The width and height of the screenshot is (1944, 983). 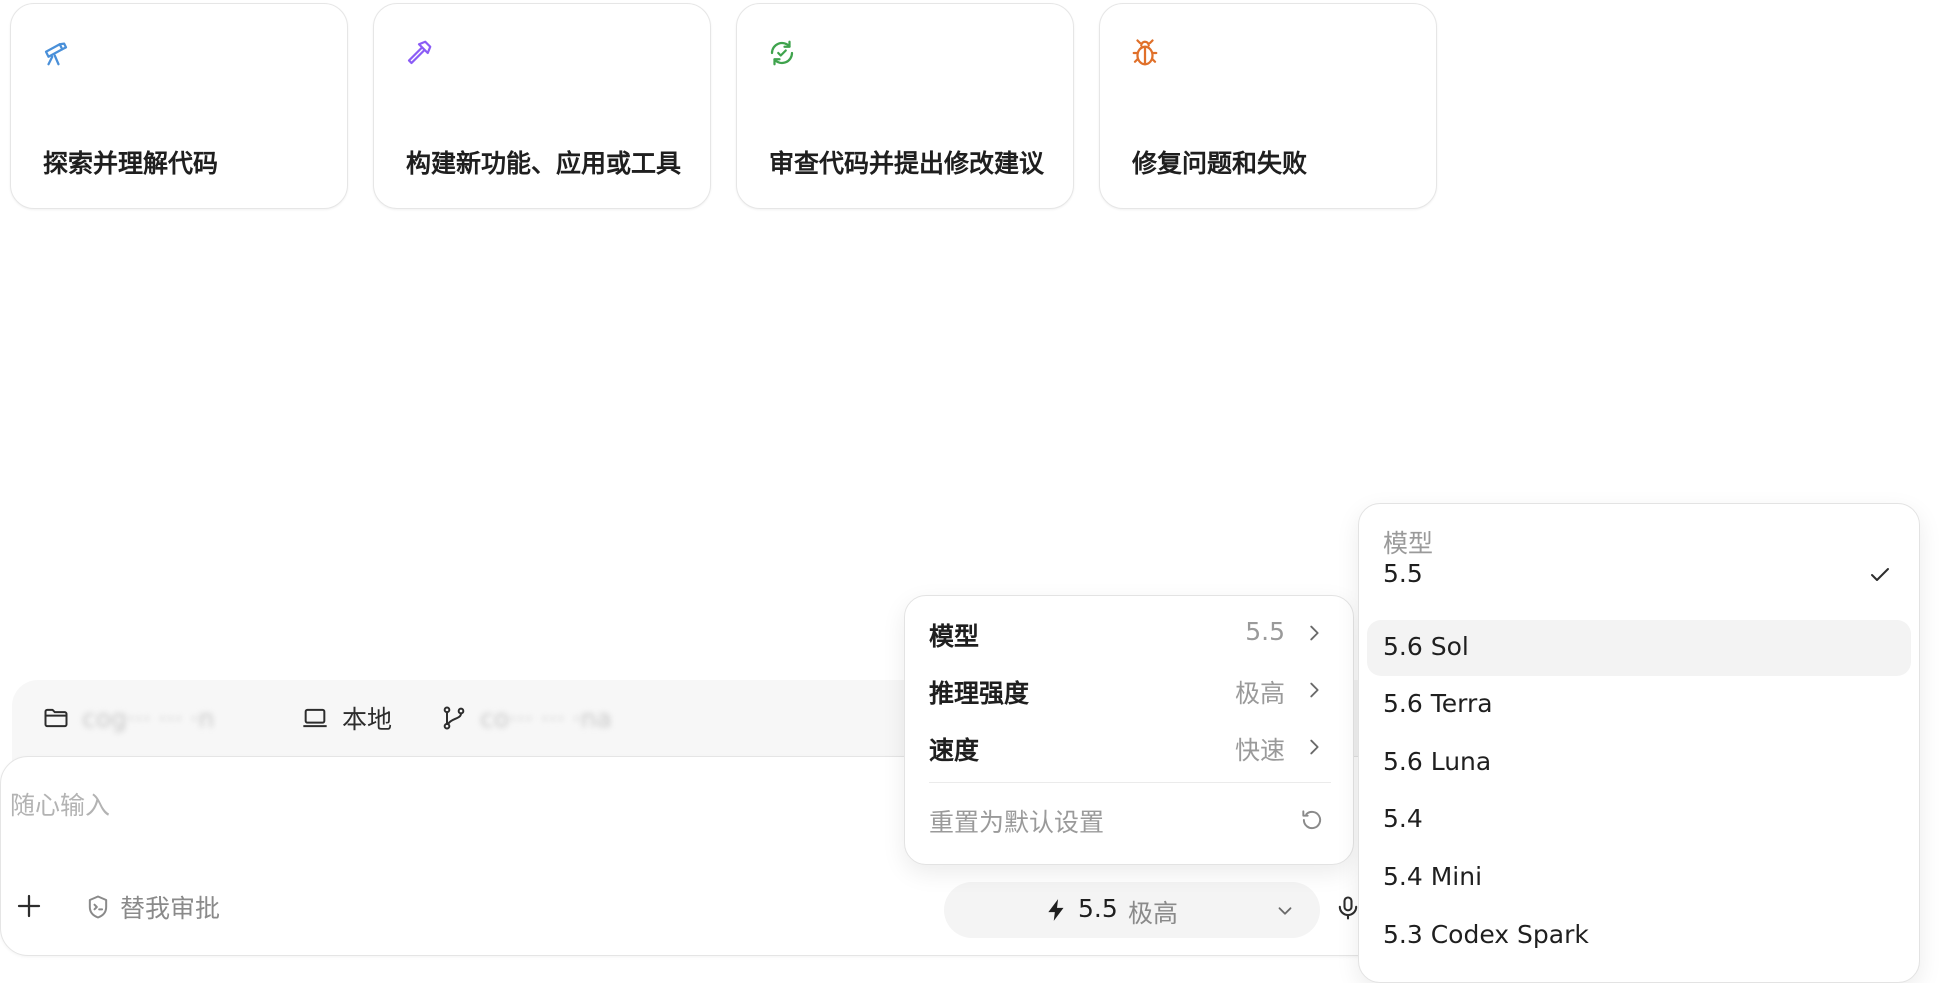 I want to click on environment-label: 本地, so click(x=367, y=719).